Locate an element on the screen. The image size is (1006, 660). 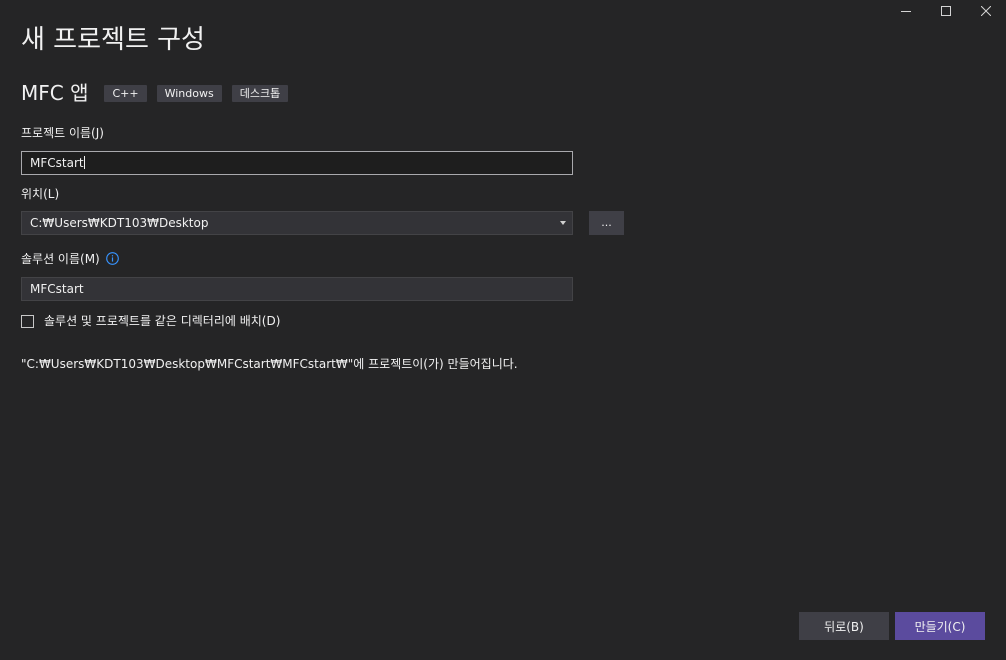
same-directory-label: 솔루션 및 프로젝트를 같은 디렉터리에 배치(D) is located at coordinates (162, 321).